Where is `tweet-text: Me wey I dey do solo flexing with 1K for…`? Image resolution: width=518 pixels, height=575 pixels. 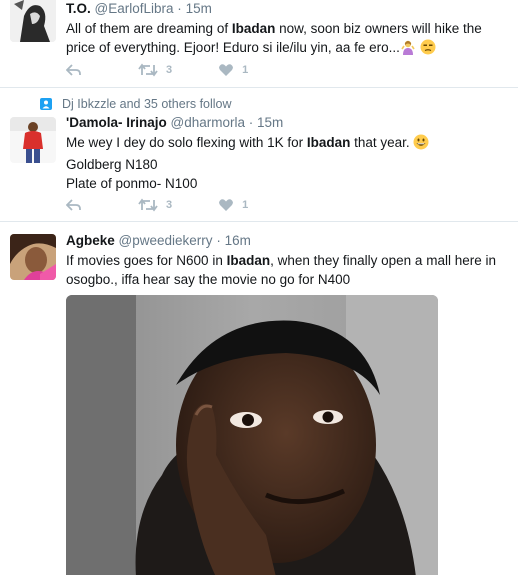
tweet-text: Me wey I dey do solo flexing with 1K for… is located at coordinates (290, 144).